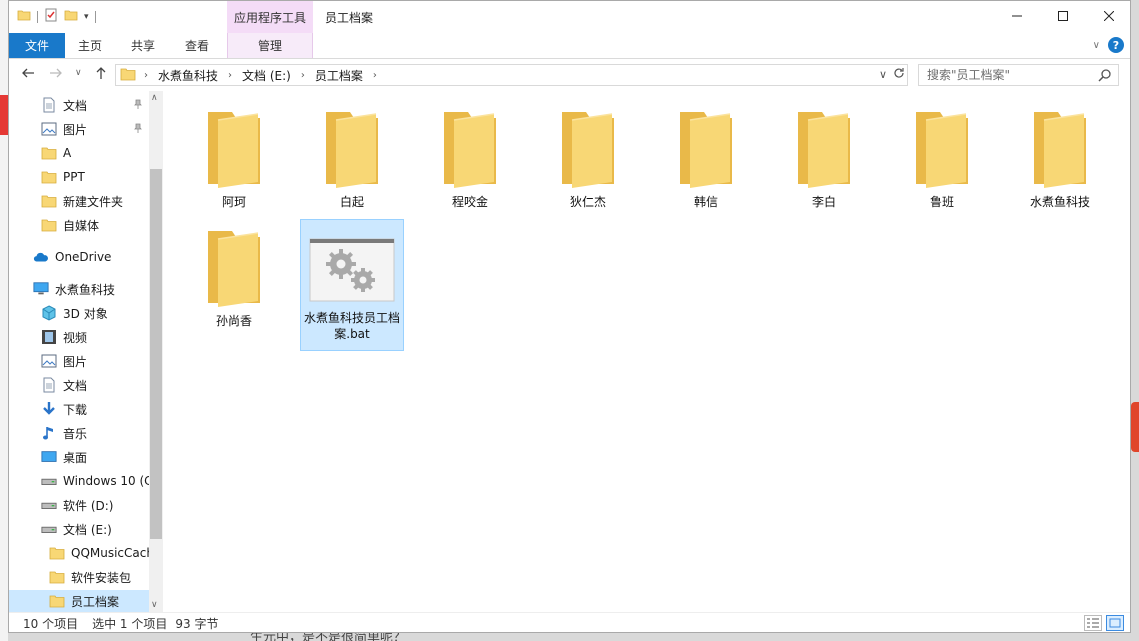 The width and height of the screenshot is (1139, 641). What do you see at coordinates (90, 45) in the screenshot?
I see `tab-home: 主页` at bounding box center [90, 45].